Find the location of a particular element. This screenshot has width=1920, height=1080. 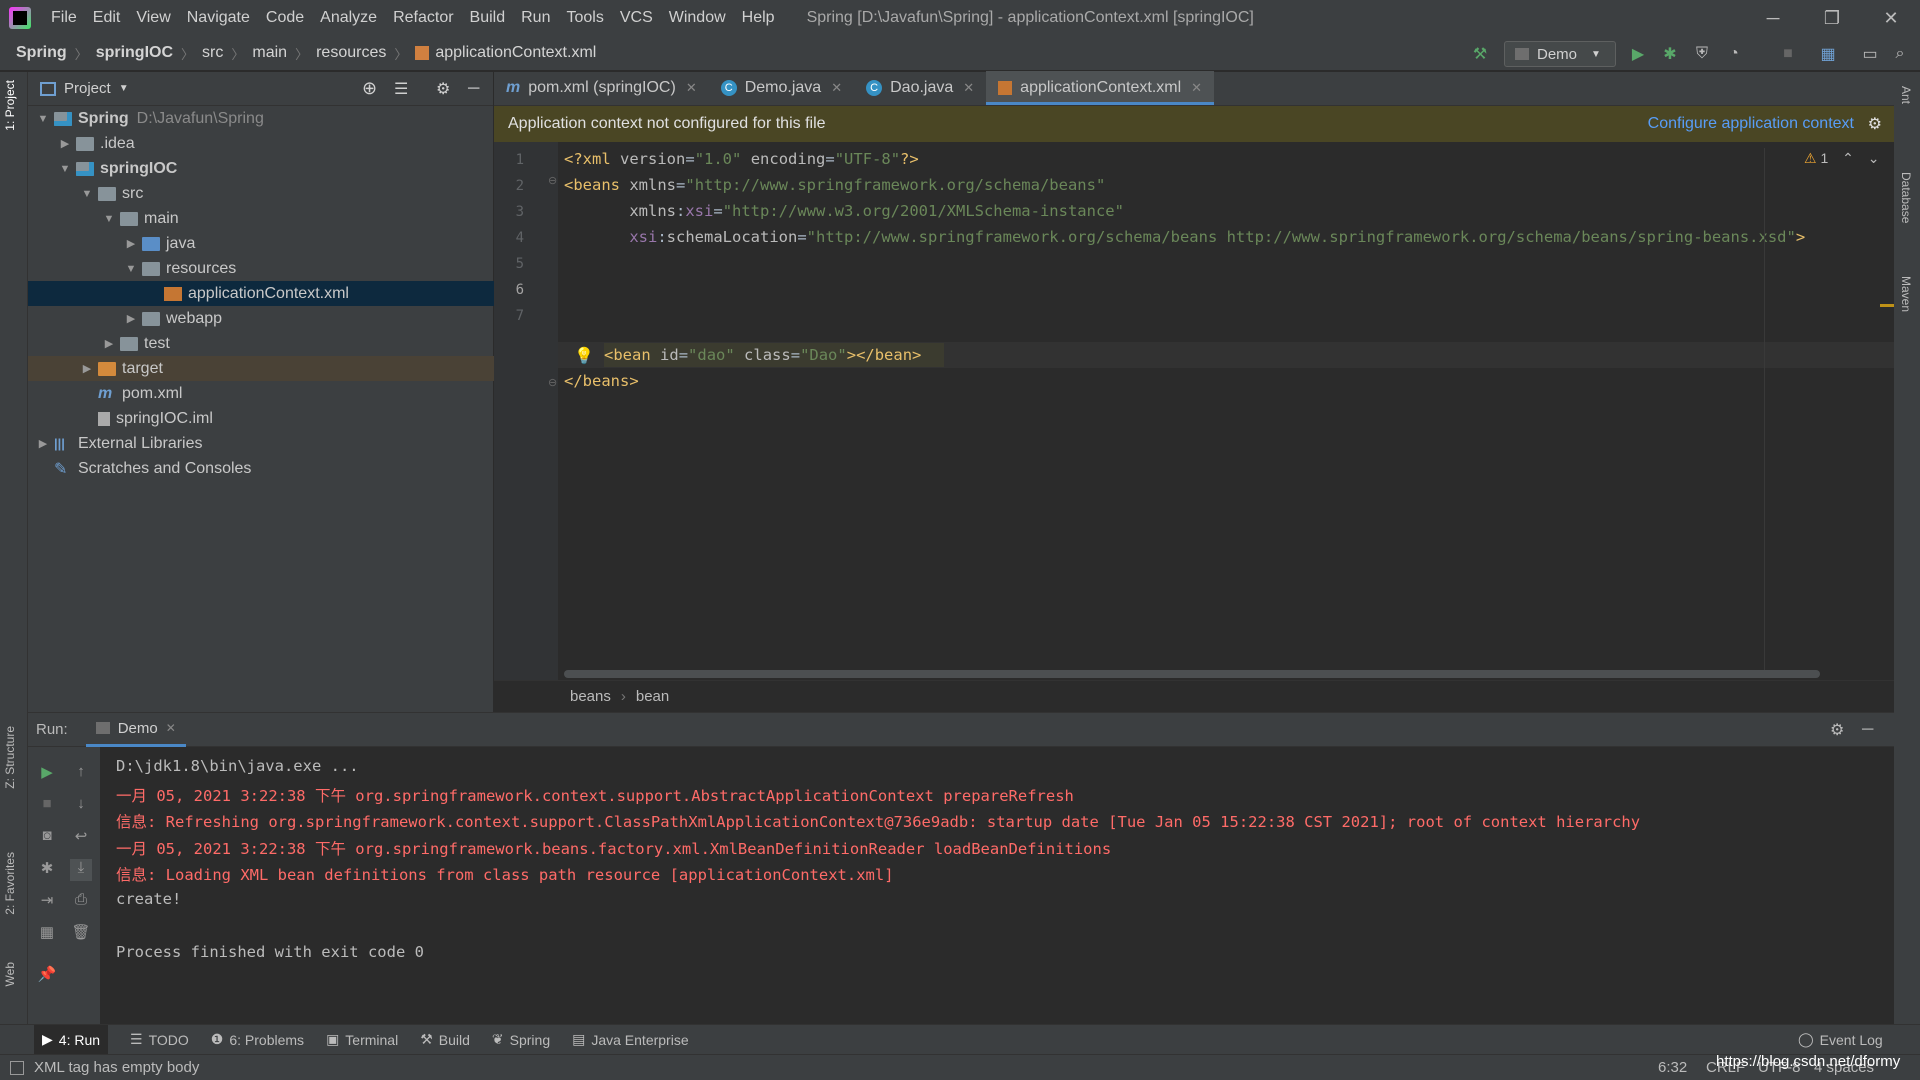

tree-item-java: ▶ java is located at coordinates (261, 243).